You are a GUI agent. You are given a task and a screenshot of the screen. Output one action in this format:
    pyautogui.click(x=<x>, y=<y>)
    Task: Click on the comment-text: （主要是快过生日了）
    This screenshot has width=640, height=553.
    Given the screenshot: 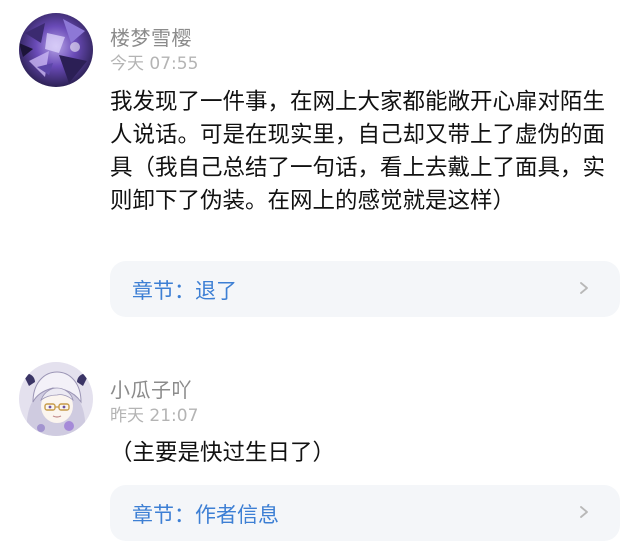 What is the action you would take?
    pyautogui.click(x=223, y=453)
    